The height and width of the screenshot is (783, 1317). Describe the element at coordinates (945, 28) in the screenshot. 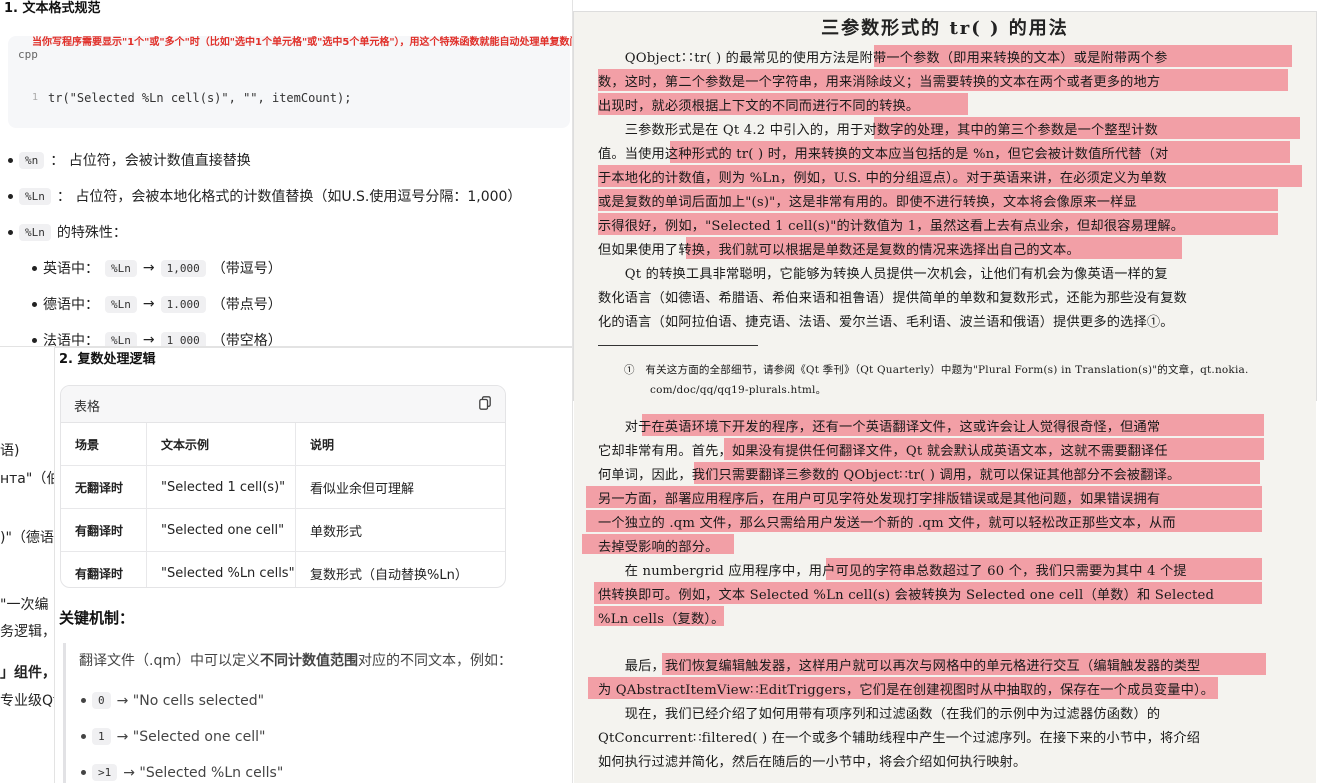

I see `book-section-title: 三参数形式的 tr( ) 的用法` at that location.